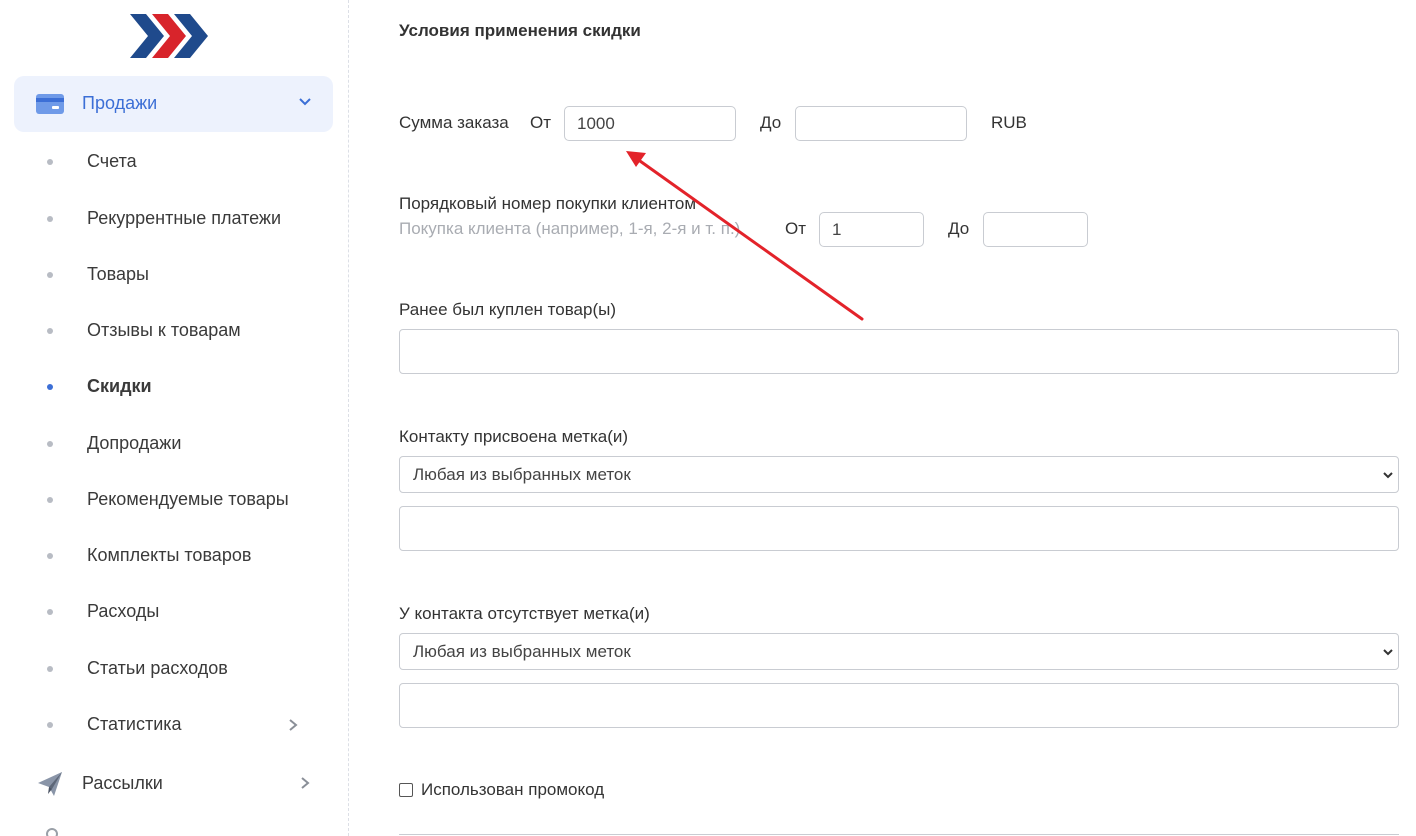 This screenshot has width=1416, height=836. Describe the element at coordinates (165, 274) in the screenshot. I see `sidebar-item-products: Товары` at that location.